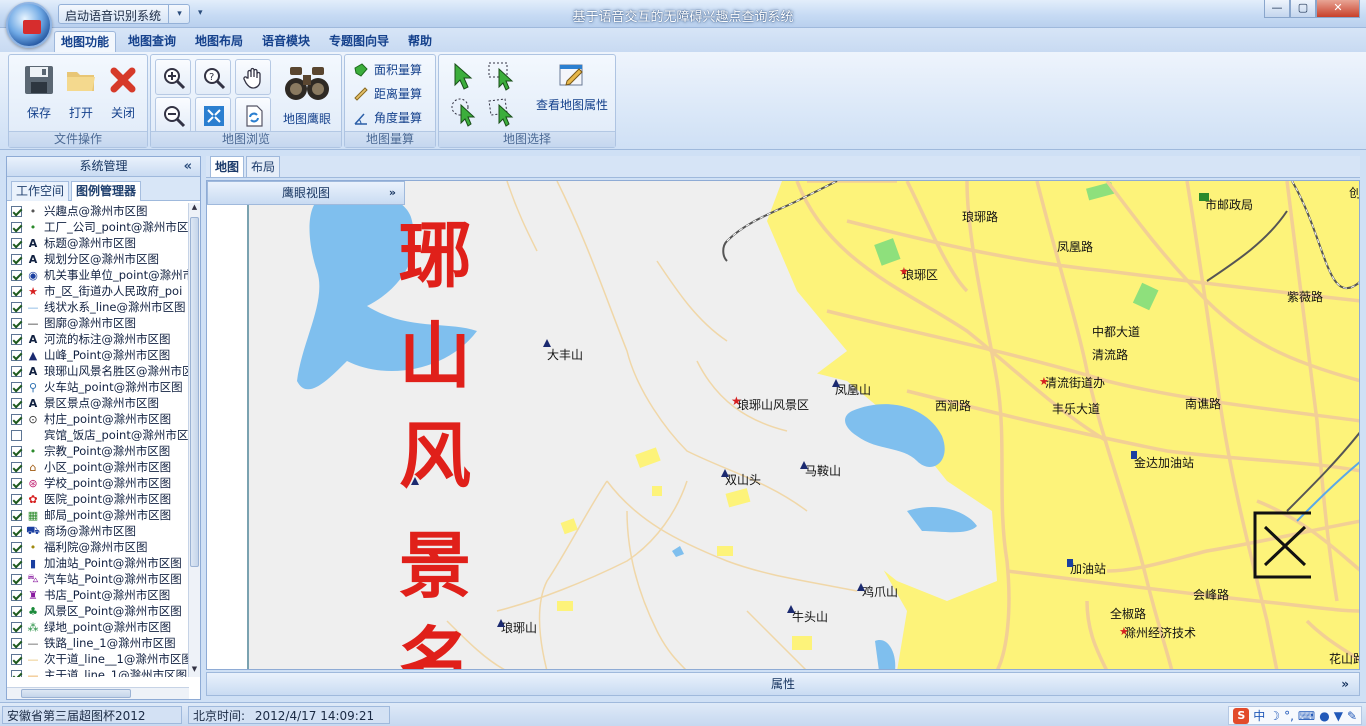 The width and height of the screenshot is (1366, 726). I want to click on hscroll-thumb, so click(76, 693).